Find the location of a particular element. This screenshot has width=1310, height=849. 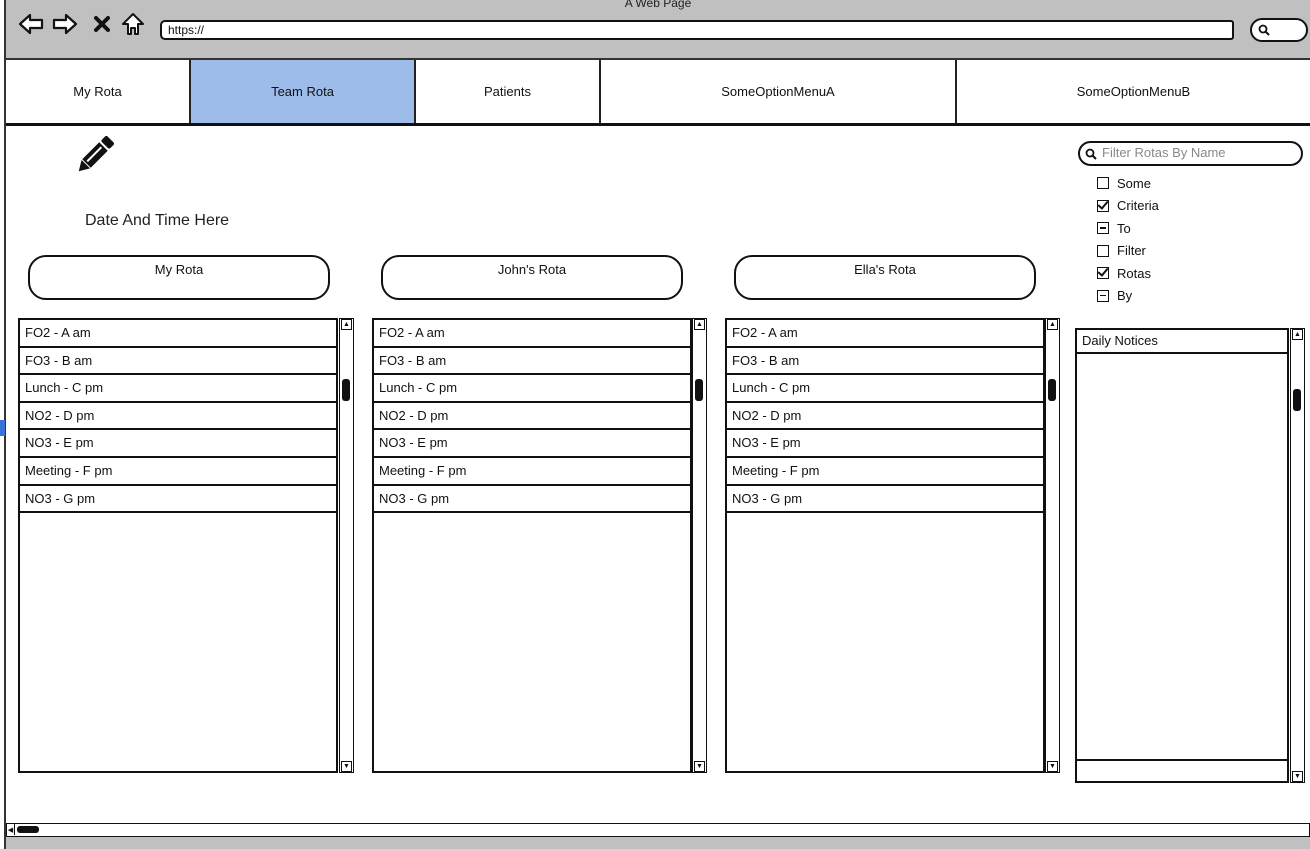

window-title: A Web Page is located at coordinates (658, 5).